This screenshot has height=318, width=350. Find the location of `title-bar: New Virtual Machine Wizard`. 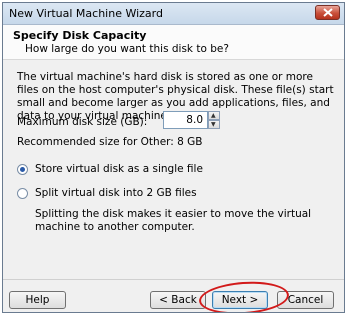

title-bar: New Virtual Machine Wizard is located at coordinates (173, 14).